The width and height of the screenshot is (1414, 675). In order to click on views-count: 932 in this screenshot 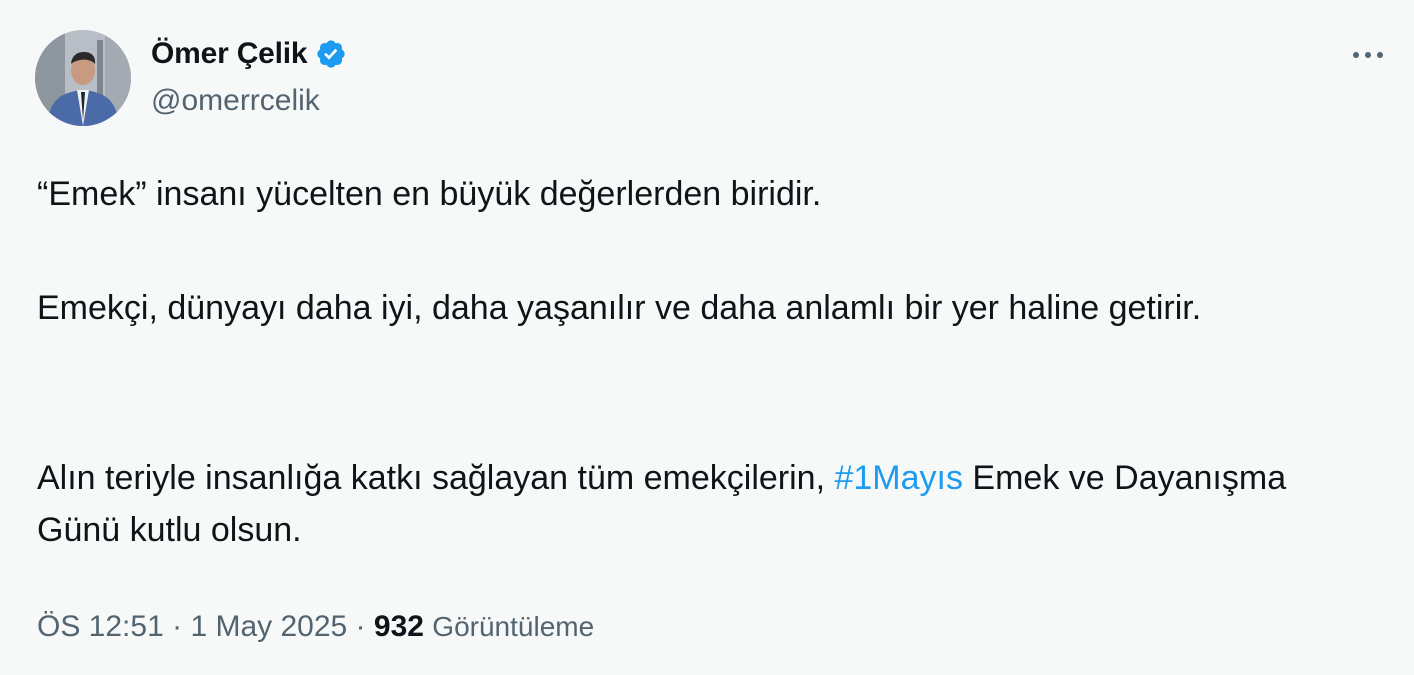, I will do `click(398, 626)`.